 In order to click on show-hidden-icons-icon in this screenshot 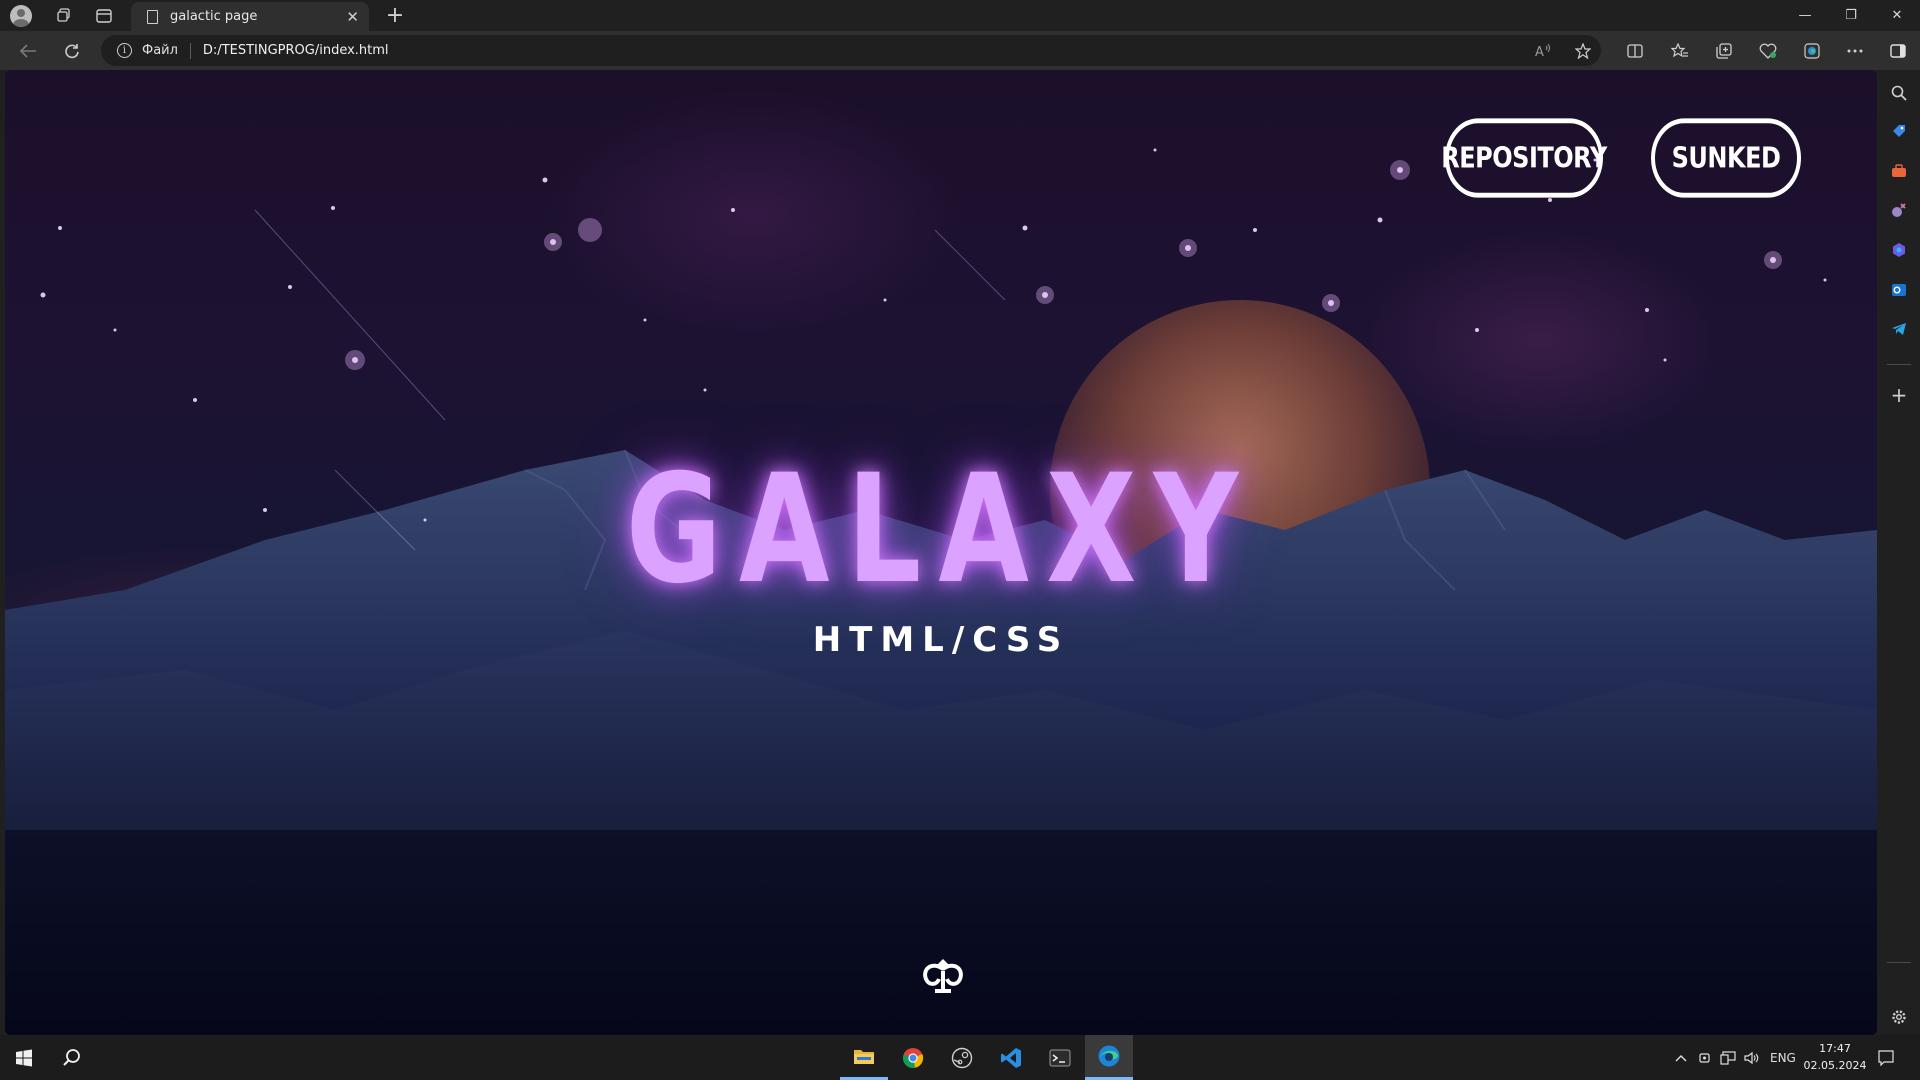, I will do `click(1681, 1057)`.